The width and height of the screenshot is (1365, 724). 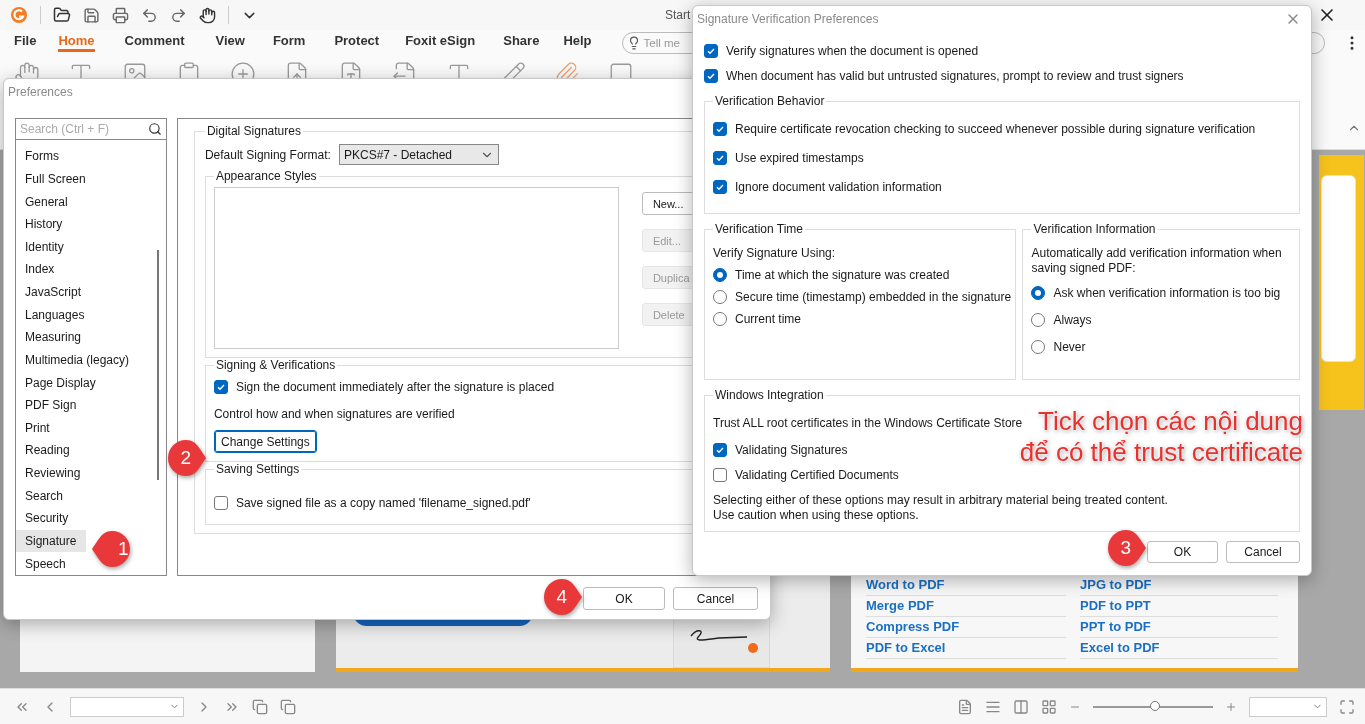 What do you see at coordinates (1094, 229) in the screenshot?
I see `group-title: Verification Information` at bounding box center [1094, 229].